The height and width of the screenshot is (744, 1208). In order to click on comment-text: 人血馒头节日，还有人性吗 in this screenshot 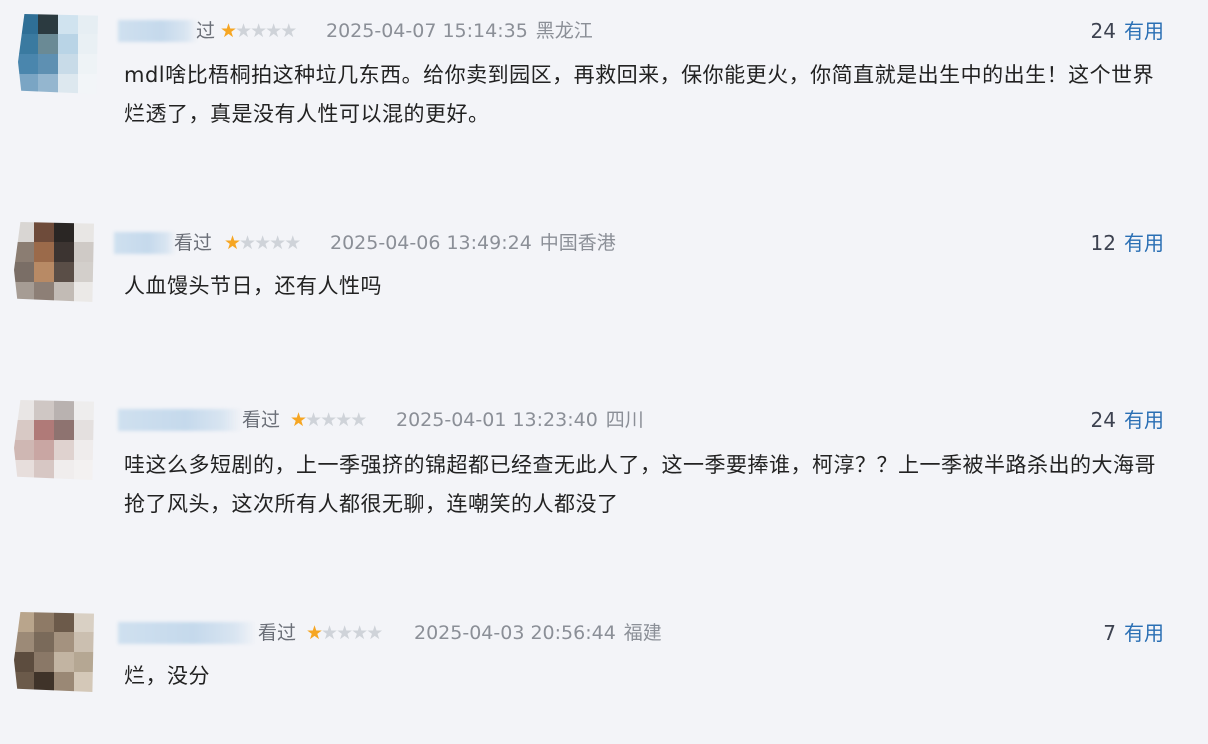, I will do `click(253, 286)`.